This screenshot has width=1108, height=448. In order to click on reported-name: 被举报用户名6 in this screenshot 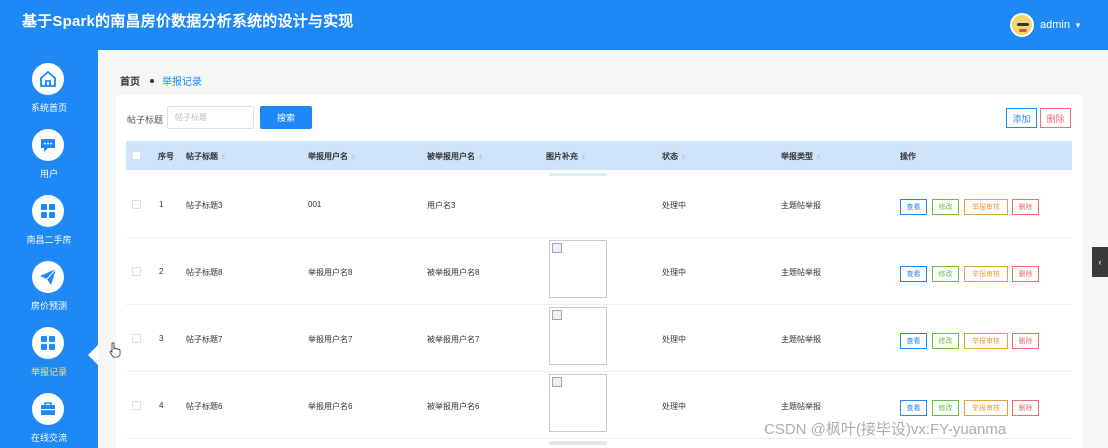, I will do `click(453, 406)`.